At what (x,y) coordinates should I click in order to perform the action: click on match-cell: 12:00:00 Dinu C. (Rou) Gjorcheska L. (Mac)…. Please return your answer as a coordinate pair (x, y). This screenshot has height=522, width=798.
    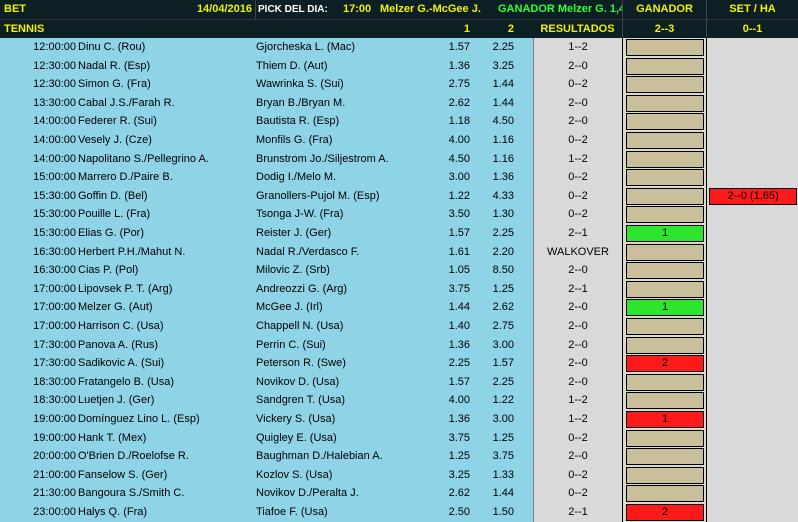
    Looking at the image, I should click on (266, 47).